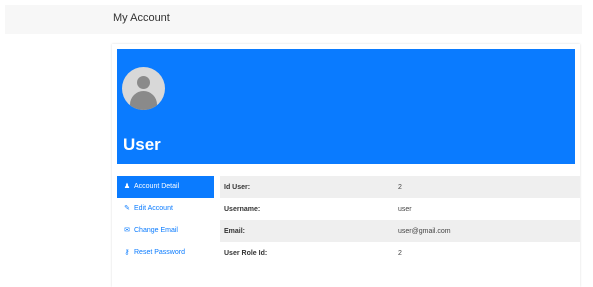 This screenshot has height=287, width=593. I want to click on table-row: Id User: 2, so click(400, 187).